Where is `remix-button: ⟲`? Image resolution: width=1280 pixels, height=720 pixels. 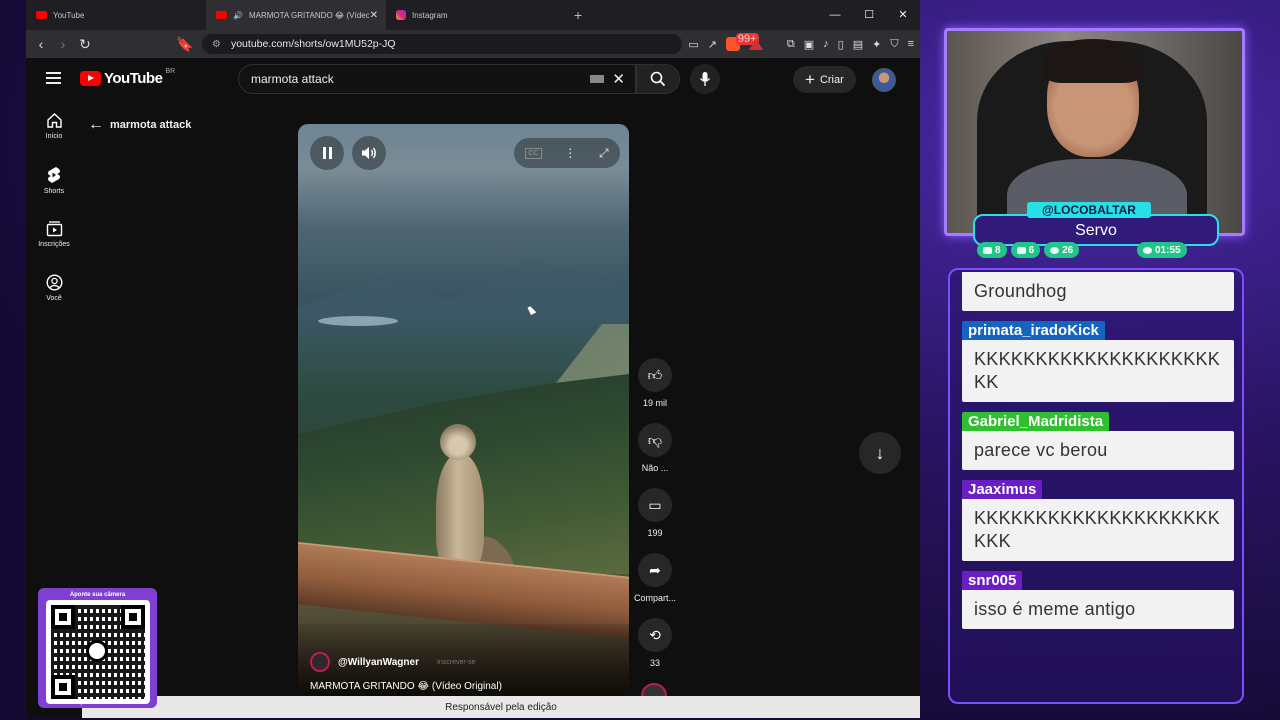
remix-button: ⟲ is located at coordinates (655, 635).